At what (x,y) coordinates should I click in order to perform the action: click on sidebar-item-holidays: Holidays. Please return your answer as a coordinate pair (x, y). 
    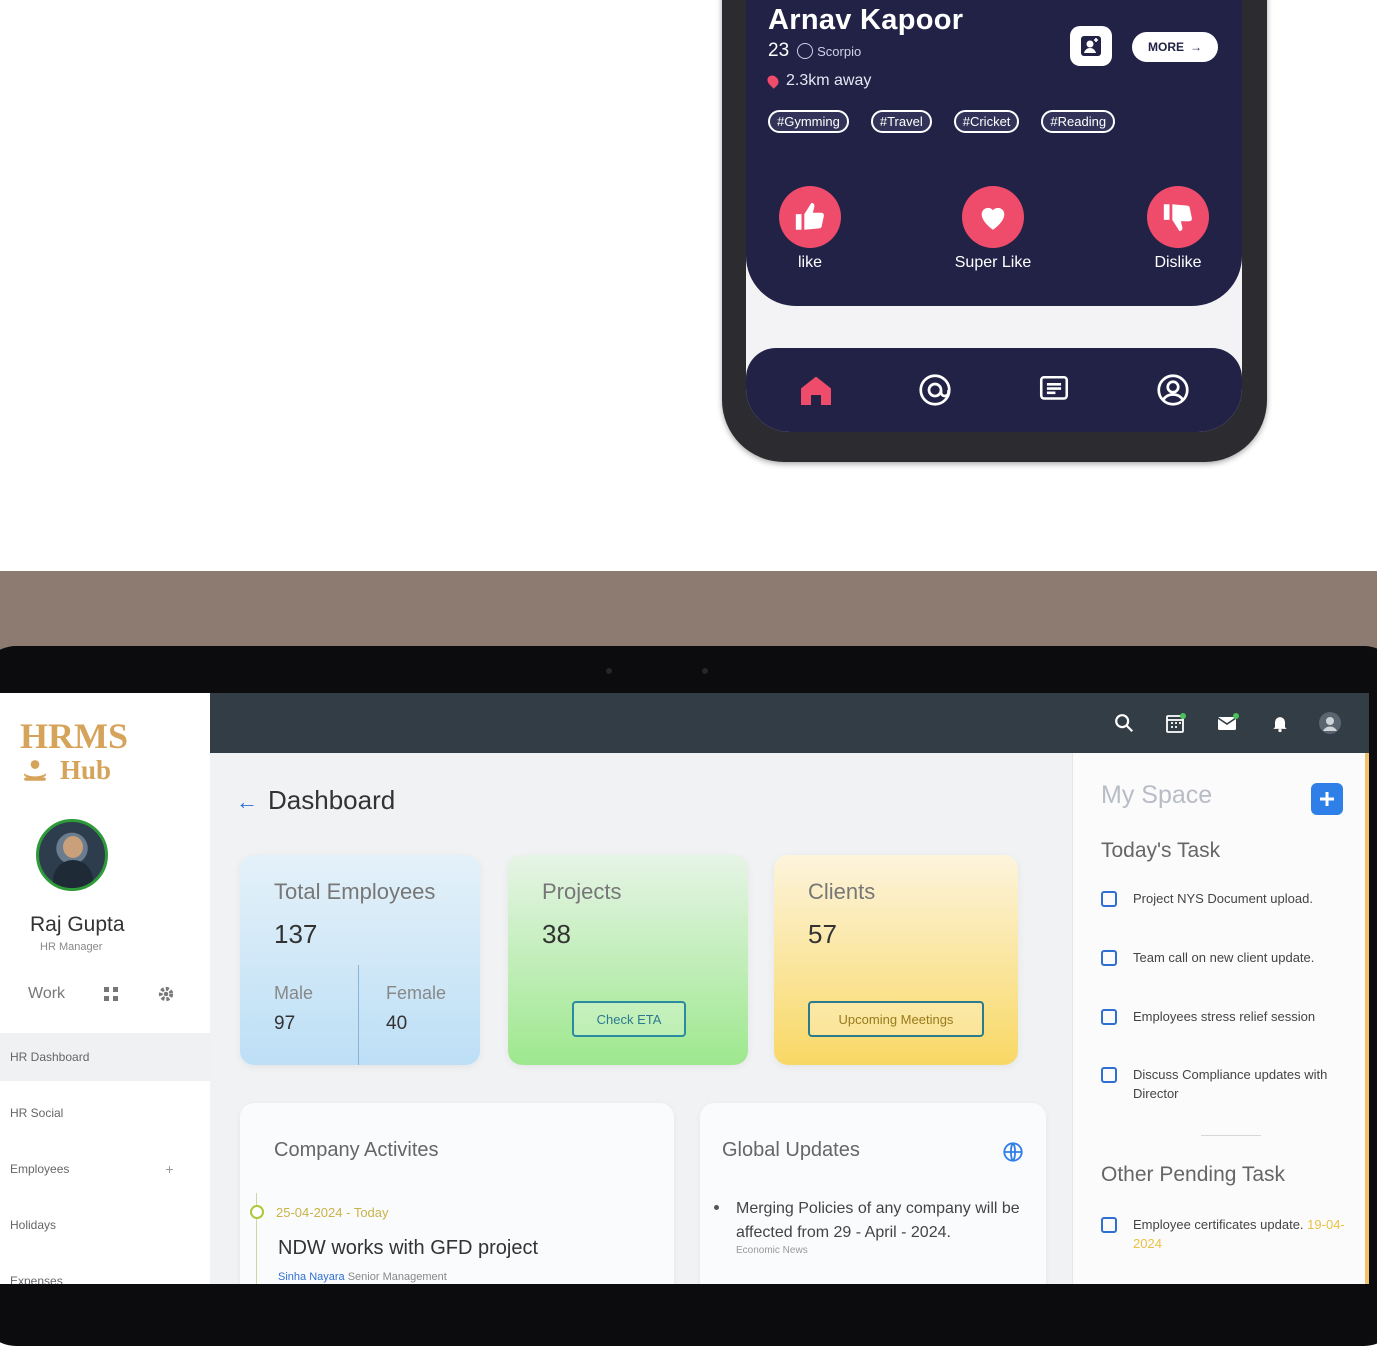
    Looking at the image, I should click on (105, 1225).